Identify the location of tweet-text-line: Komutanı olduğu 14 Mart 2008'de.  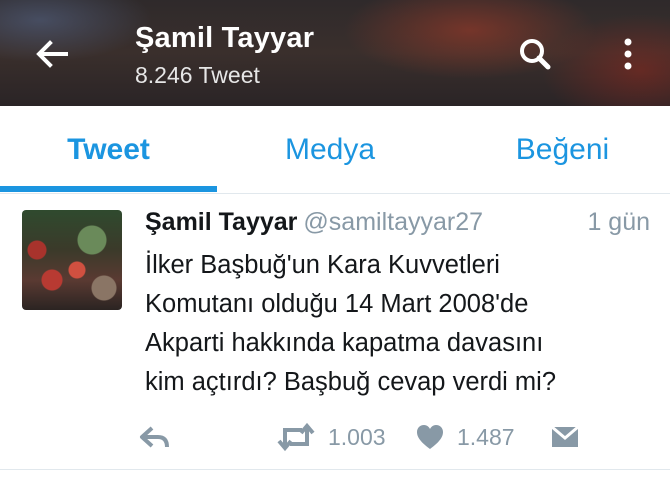
(337, 304).